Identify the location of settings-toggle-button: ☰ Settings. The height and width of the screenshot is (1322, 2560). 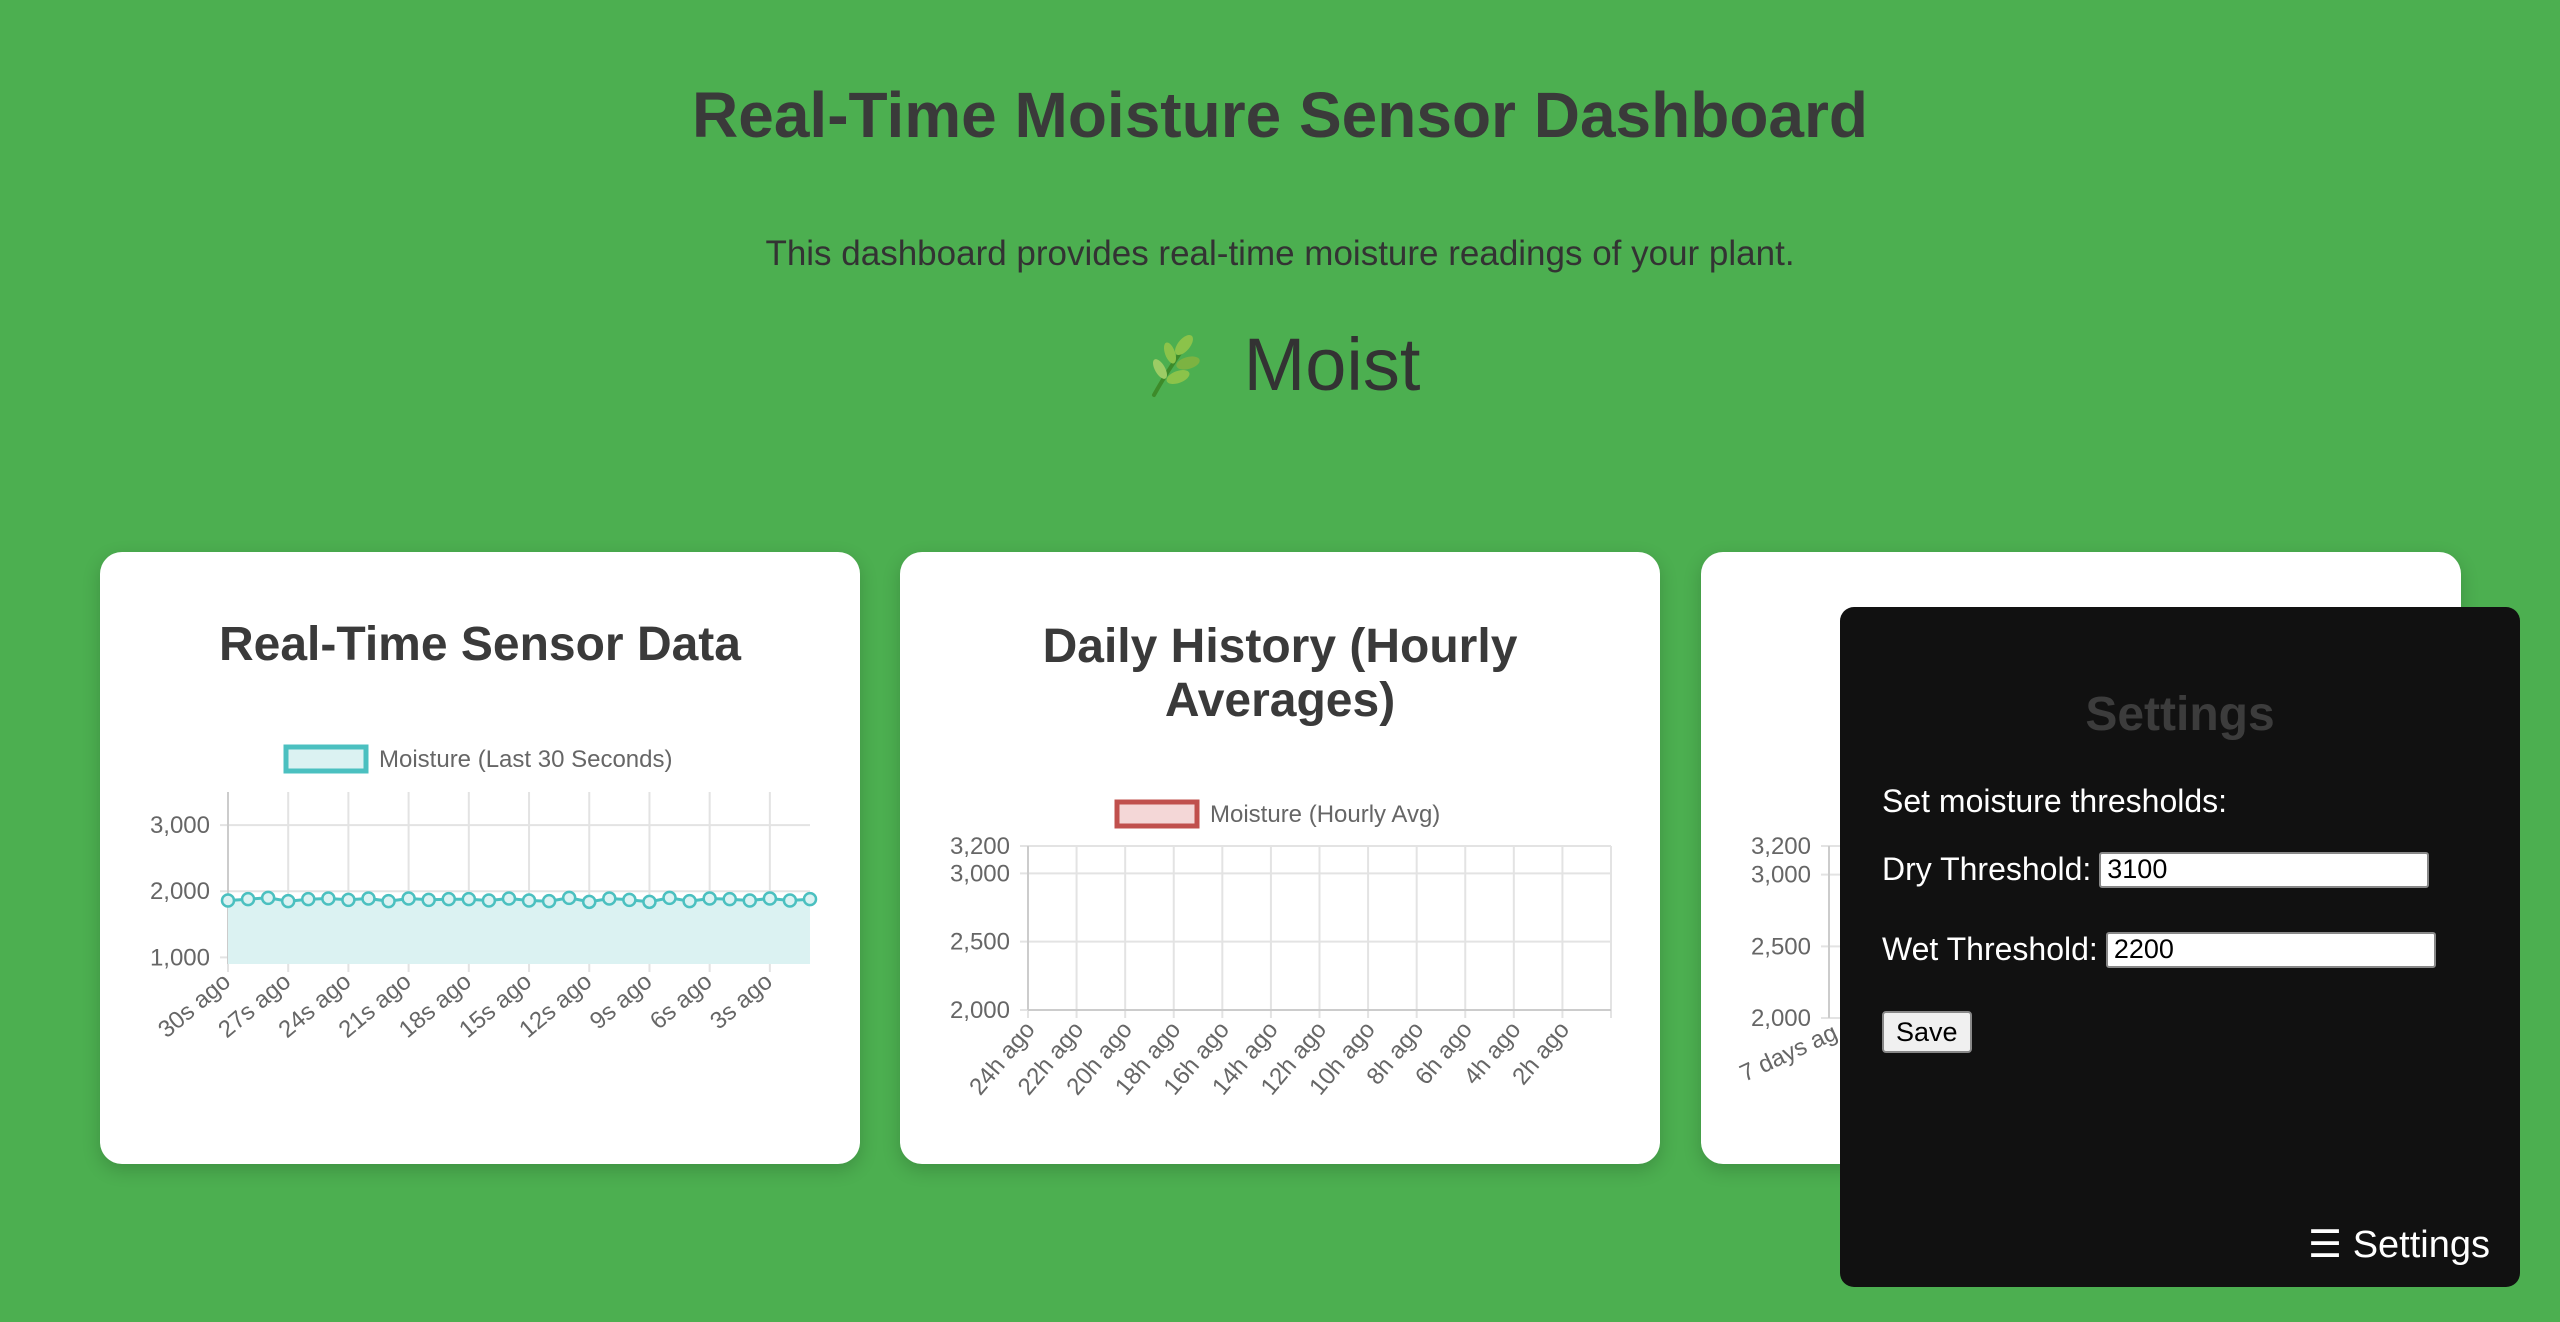
(2399, 1244).